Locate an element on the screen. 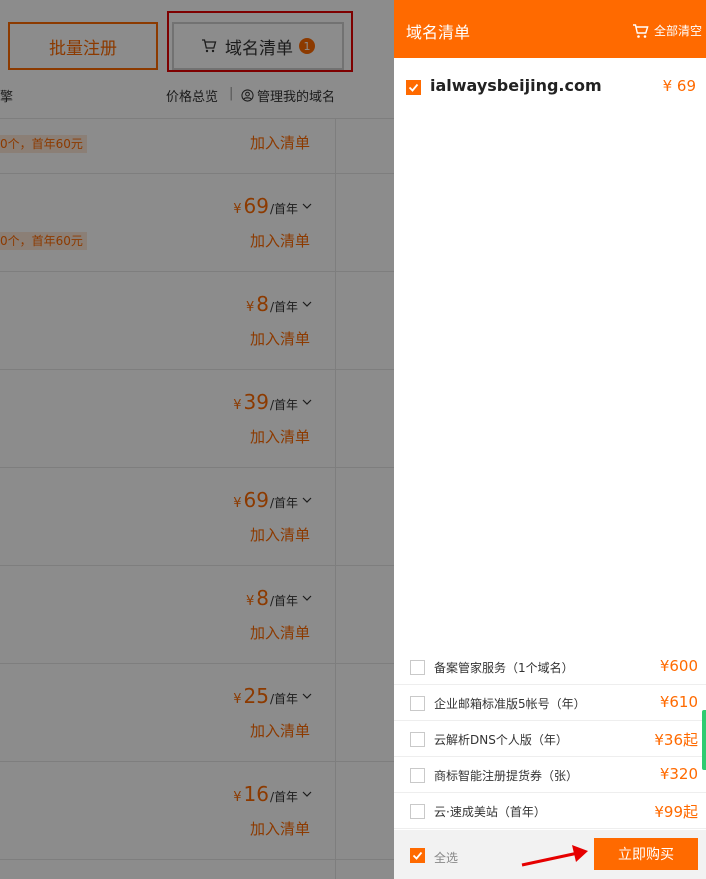 This screenshot has height=879, width=706. cart-item: ialwaysbeijing.com ¥ 69 is located at coordinates (554, 87).